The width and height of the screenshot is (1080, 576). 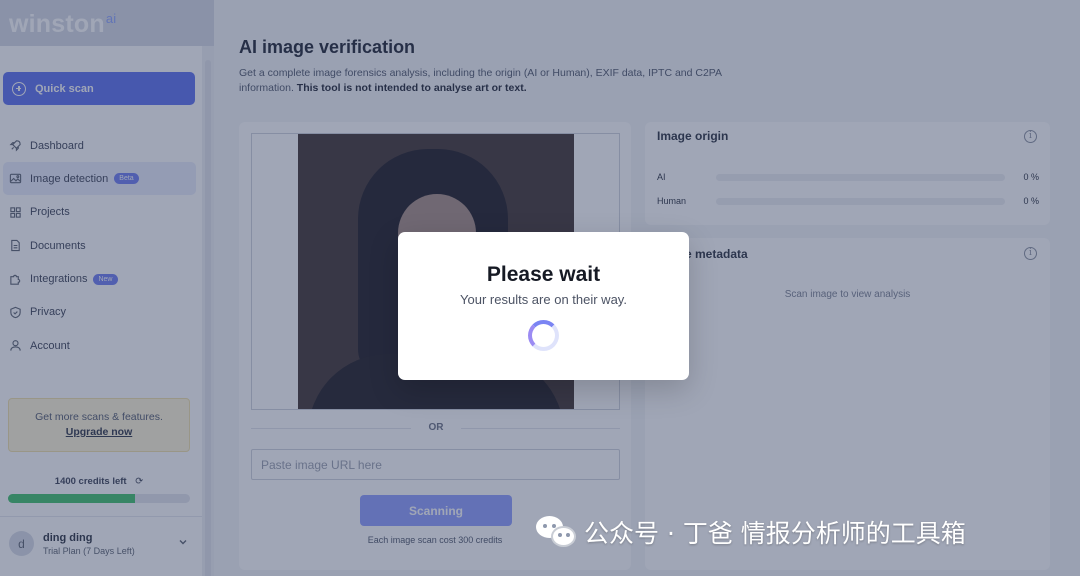 I want to click on modal-subtitle: Your results are on their way., so click(x=543, y=299).